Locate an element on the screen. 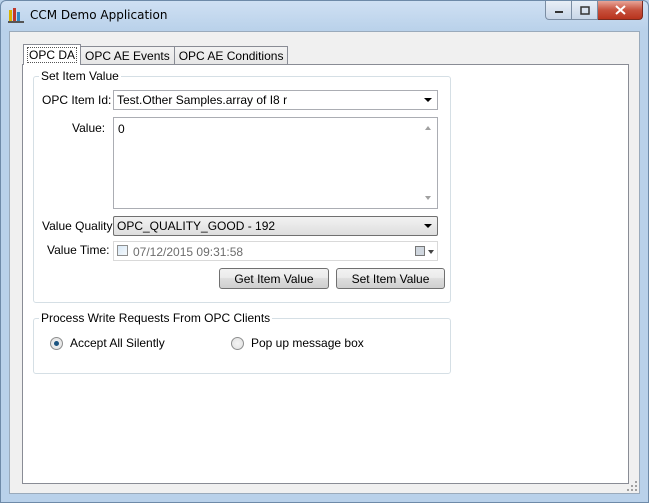 This screenshot has height=503, width=649. quality-select: OPC_QUALITY_GOOD - 192 is located at coordinates (275, 226).